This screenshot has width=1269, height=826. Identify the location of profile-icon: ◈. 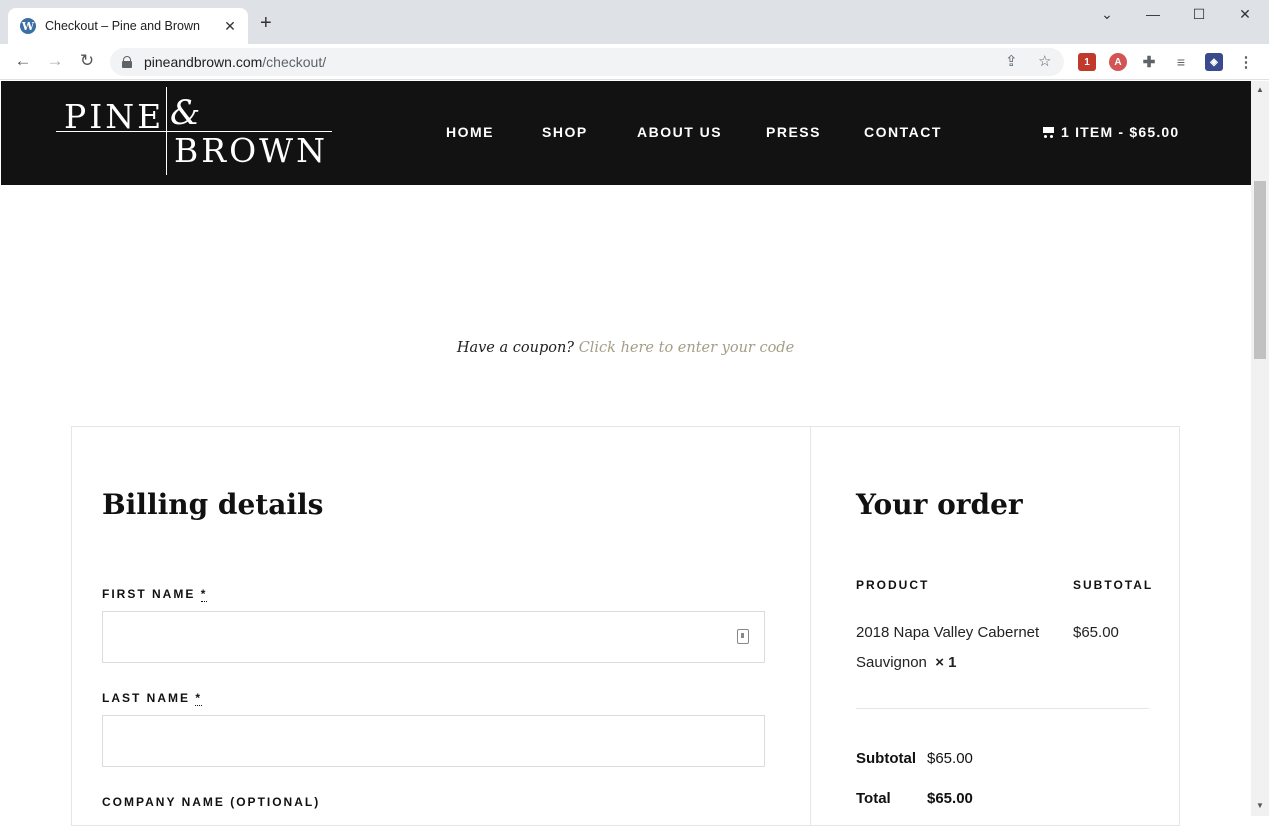
(1214, 62).